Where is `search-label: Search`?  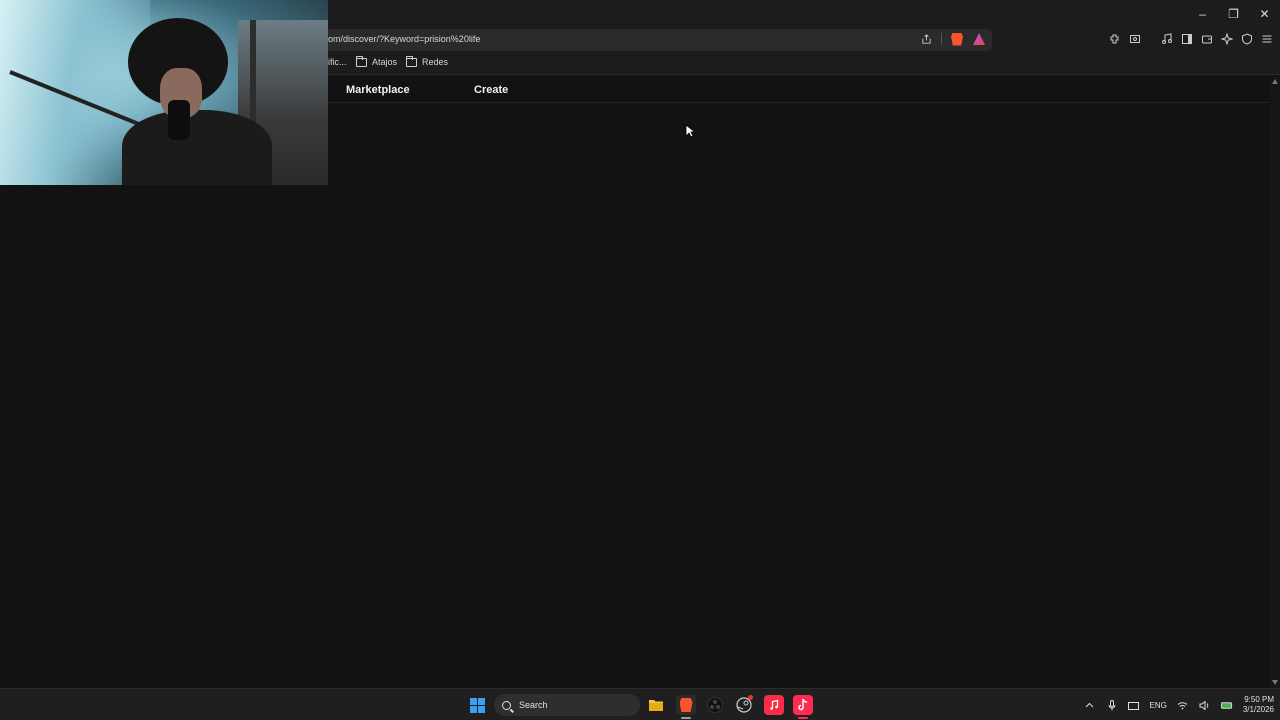 search-label: Search is located at coordinates (533, 705).